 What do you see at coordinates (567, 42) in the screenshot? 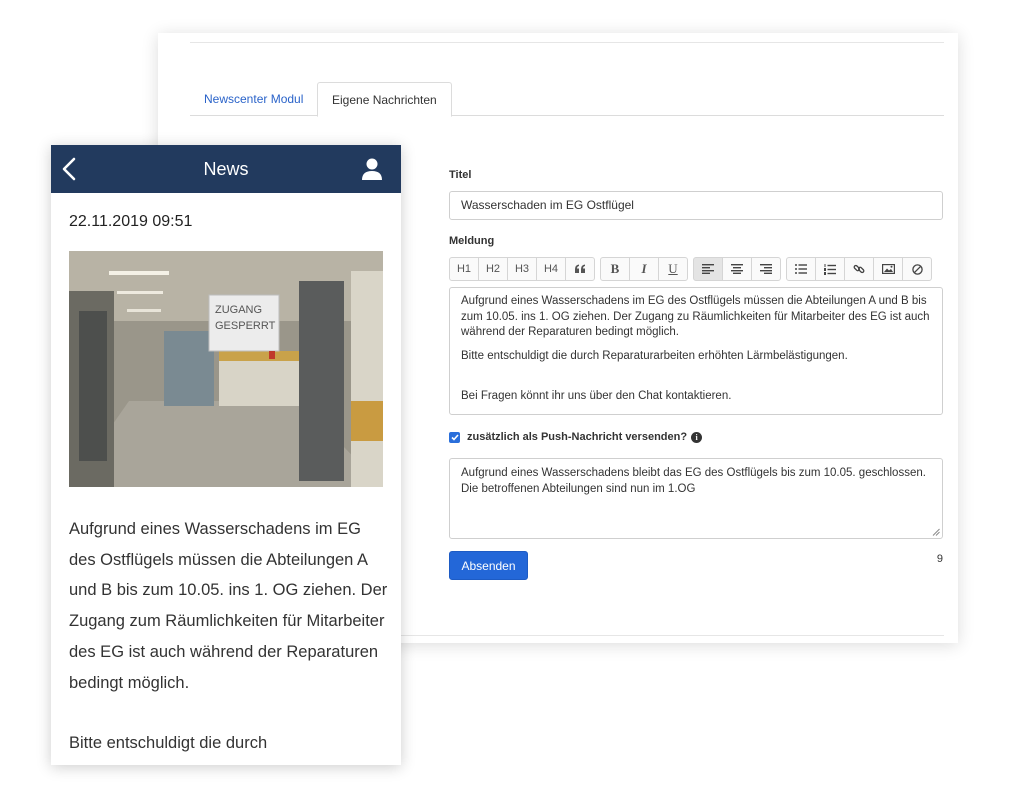
I see `divider` at bounding box center [567, 42].